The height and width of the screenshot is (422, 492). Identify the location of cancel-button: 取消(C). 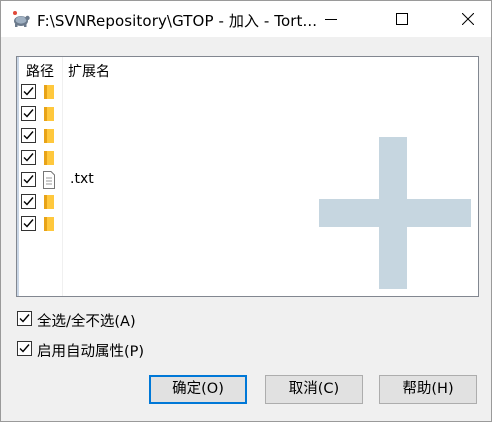
(314, 389).